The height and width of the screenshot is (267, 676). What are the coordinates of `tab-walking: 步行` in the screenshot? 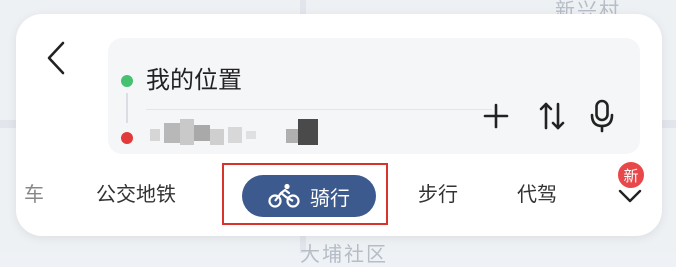 It's located at (438, 194).